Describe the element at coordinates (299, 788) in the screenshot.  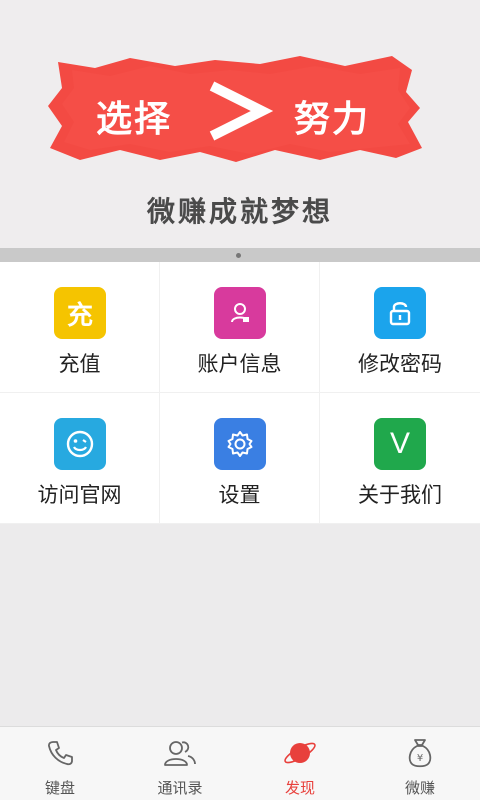
I see `tab-label: 发现` at that location.